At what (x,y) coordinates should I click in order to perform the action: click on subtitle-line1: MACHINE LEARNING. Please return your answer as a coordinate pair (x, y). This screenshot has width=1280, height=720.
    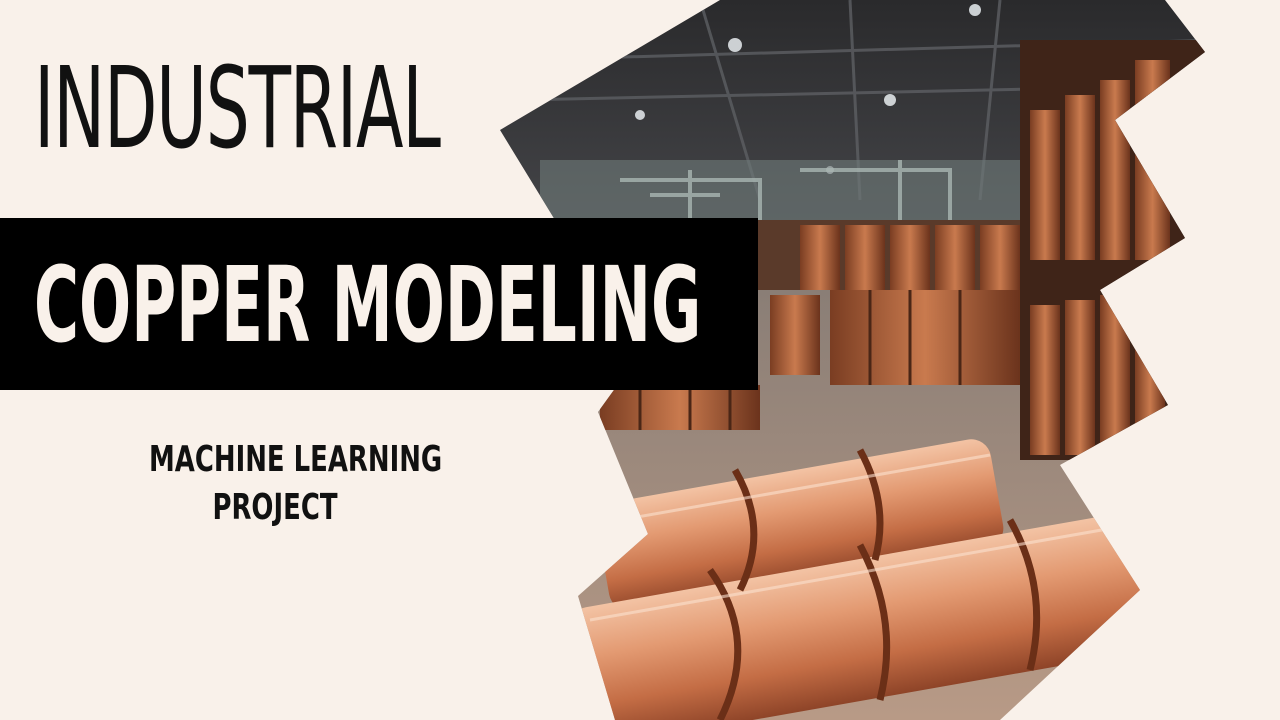
    Looking at the image, I should click on (296, 459).